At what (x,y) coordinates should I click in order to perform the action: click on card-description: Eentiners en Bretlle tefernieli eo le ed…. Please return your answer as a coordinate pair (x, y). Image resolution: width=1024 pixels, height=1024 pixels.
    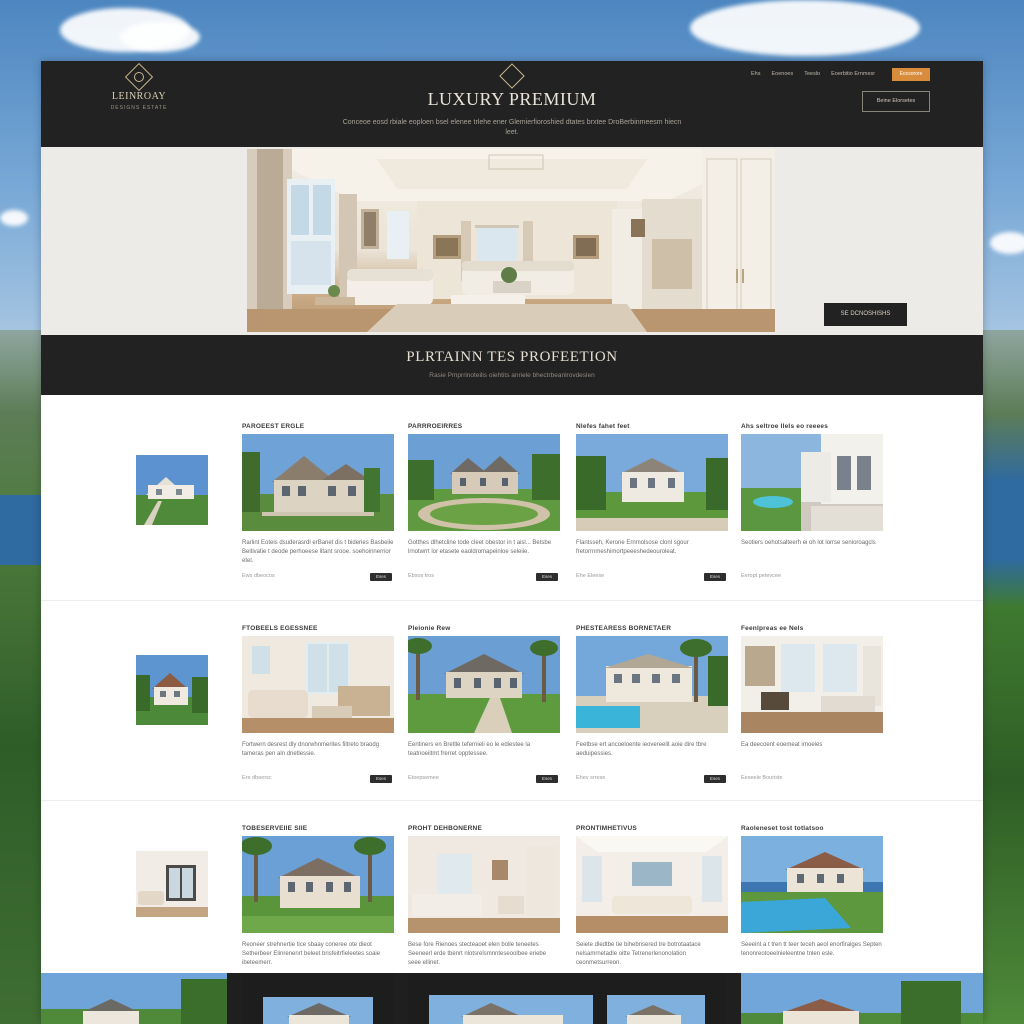
    Looking at the image, I should click on (469, 749).